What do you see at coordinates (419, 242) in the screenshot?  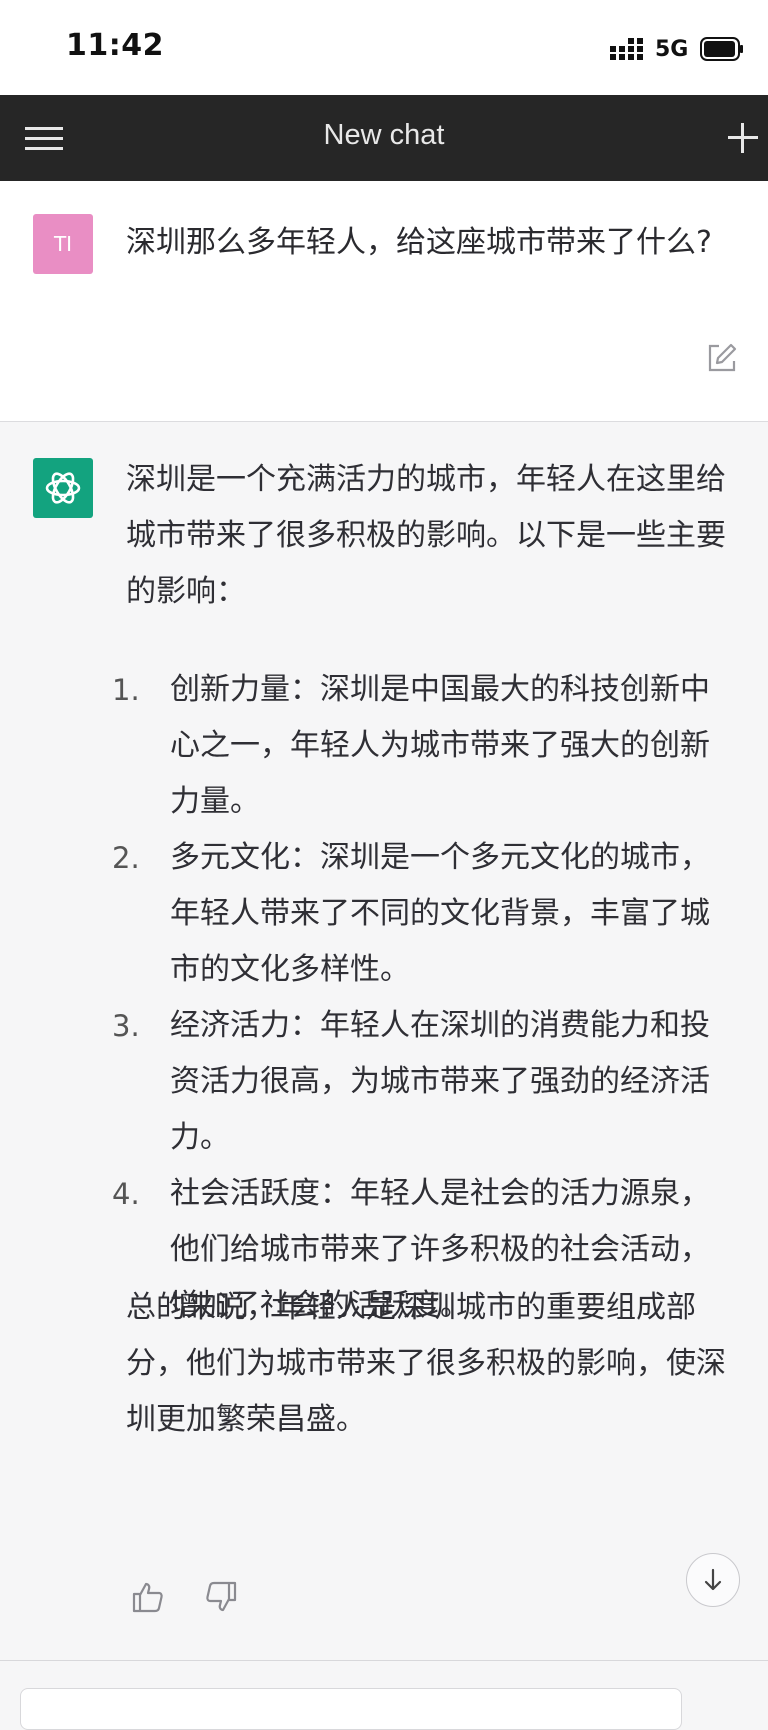 I see `user-message-text: 深圳那么多年轻人，给这座城市带来了什么?` at bounding box center [419, 242].